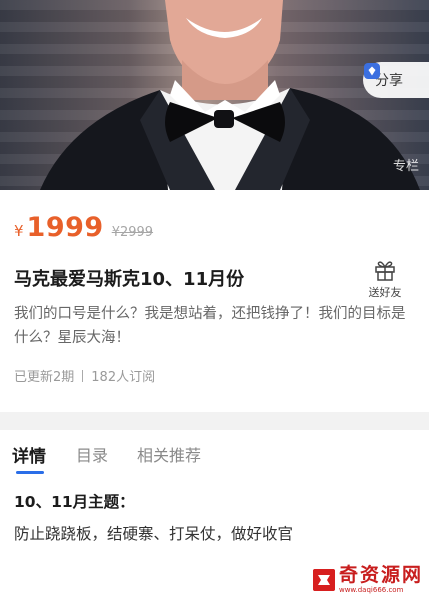  What do you see at coordinates (153, 517) in the screenshot?
I see `detail-content: 10、11月主题： 防止跷跷板，结硬寨、打呆仗，做好收官` at bounding box center [153, 517].